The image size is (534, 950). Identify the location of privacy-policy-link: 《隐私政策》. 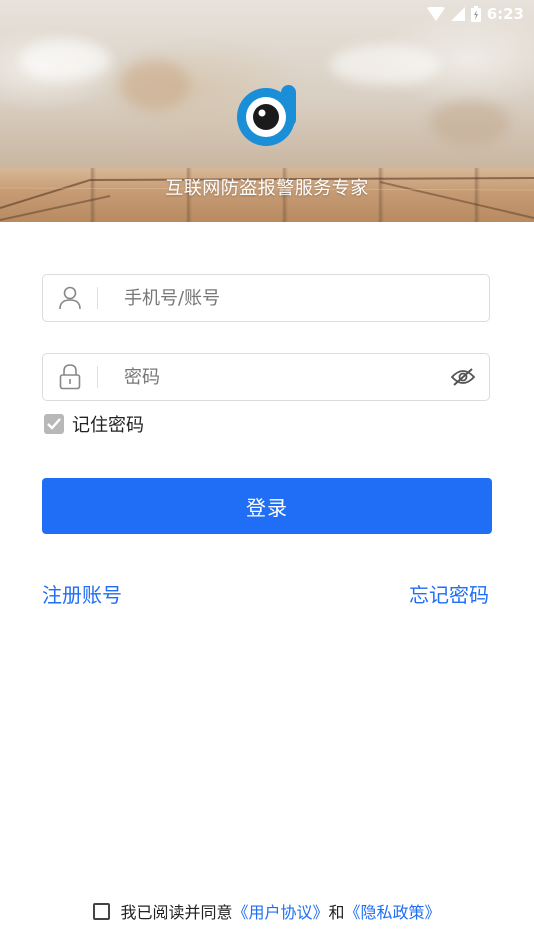
(393, 911).